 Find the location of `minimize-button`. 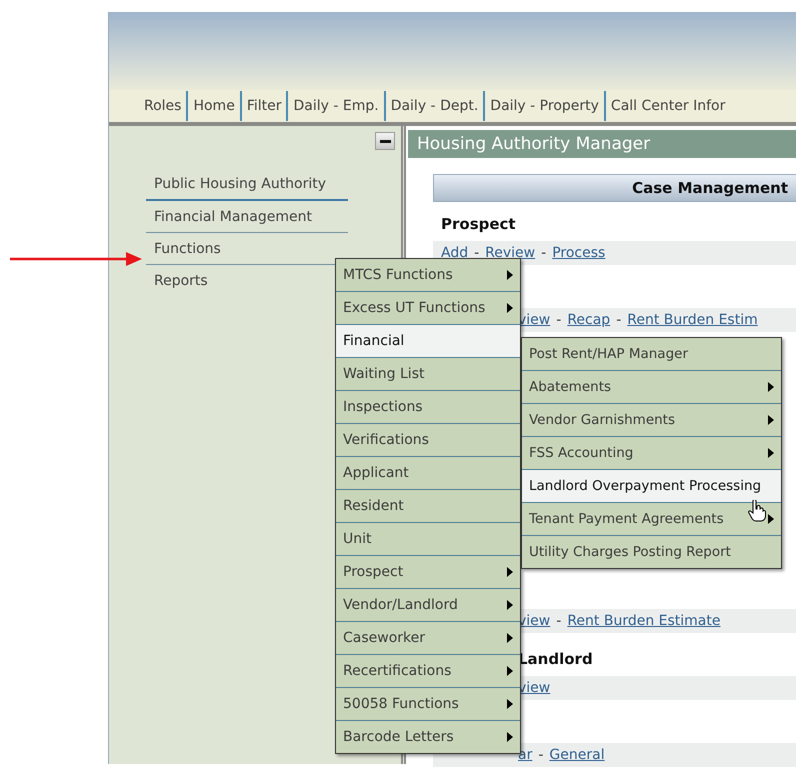

minimize-button is located at coordinates (385, 141).